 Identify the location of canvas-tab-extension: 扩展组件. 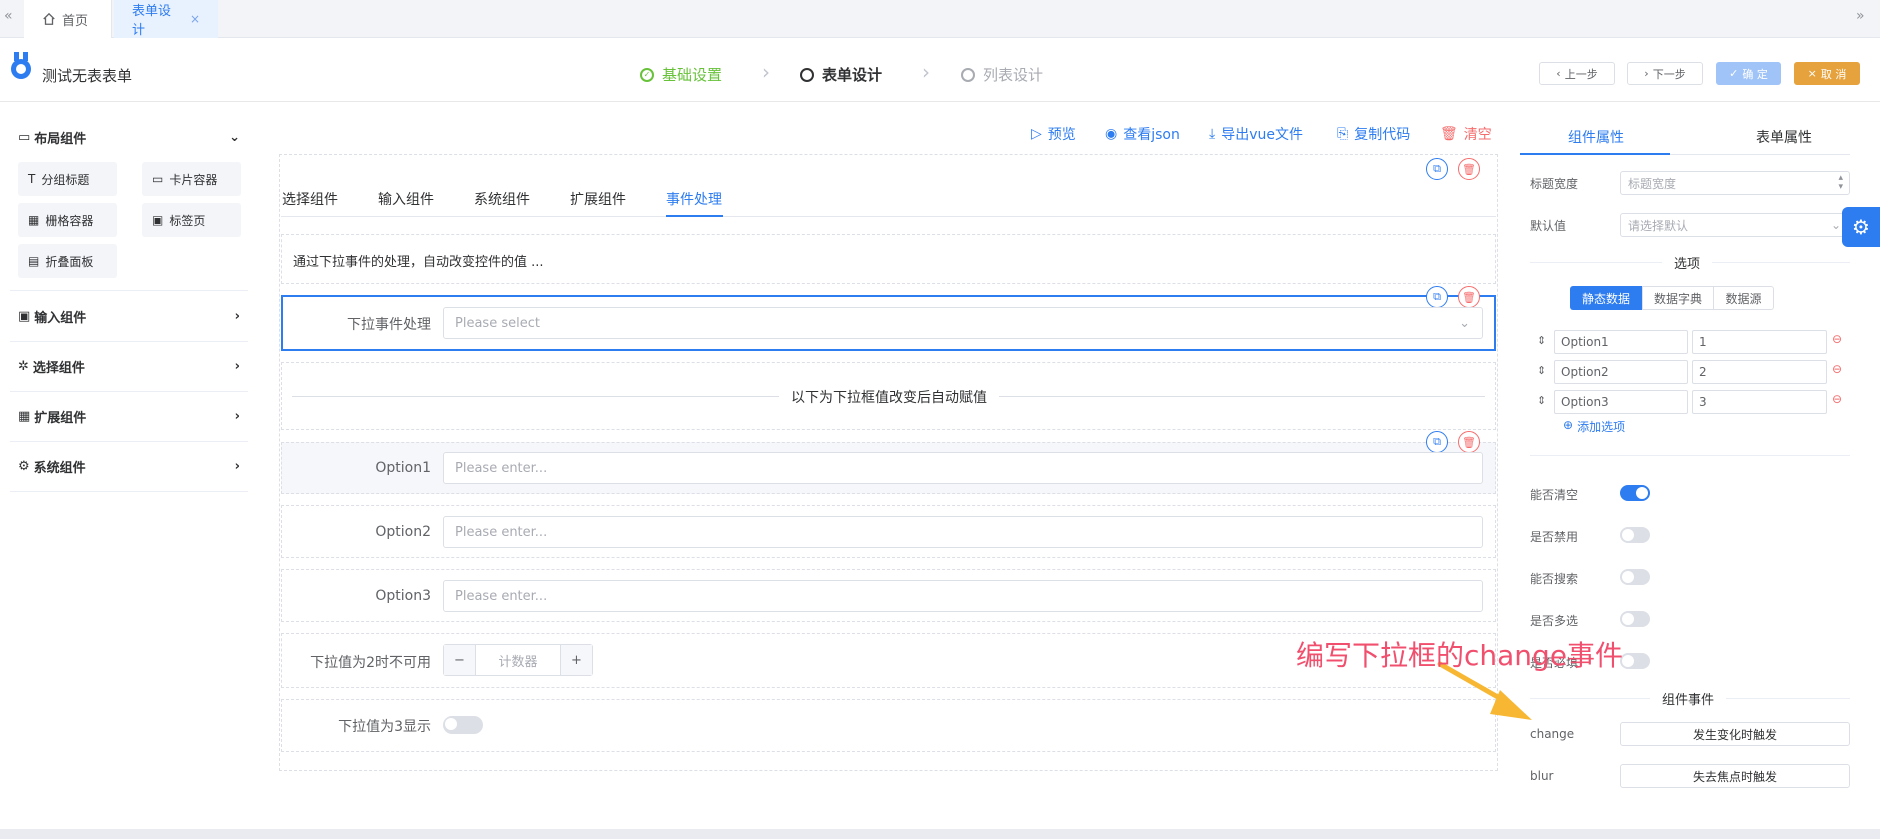
(598, 199).